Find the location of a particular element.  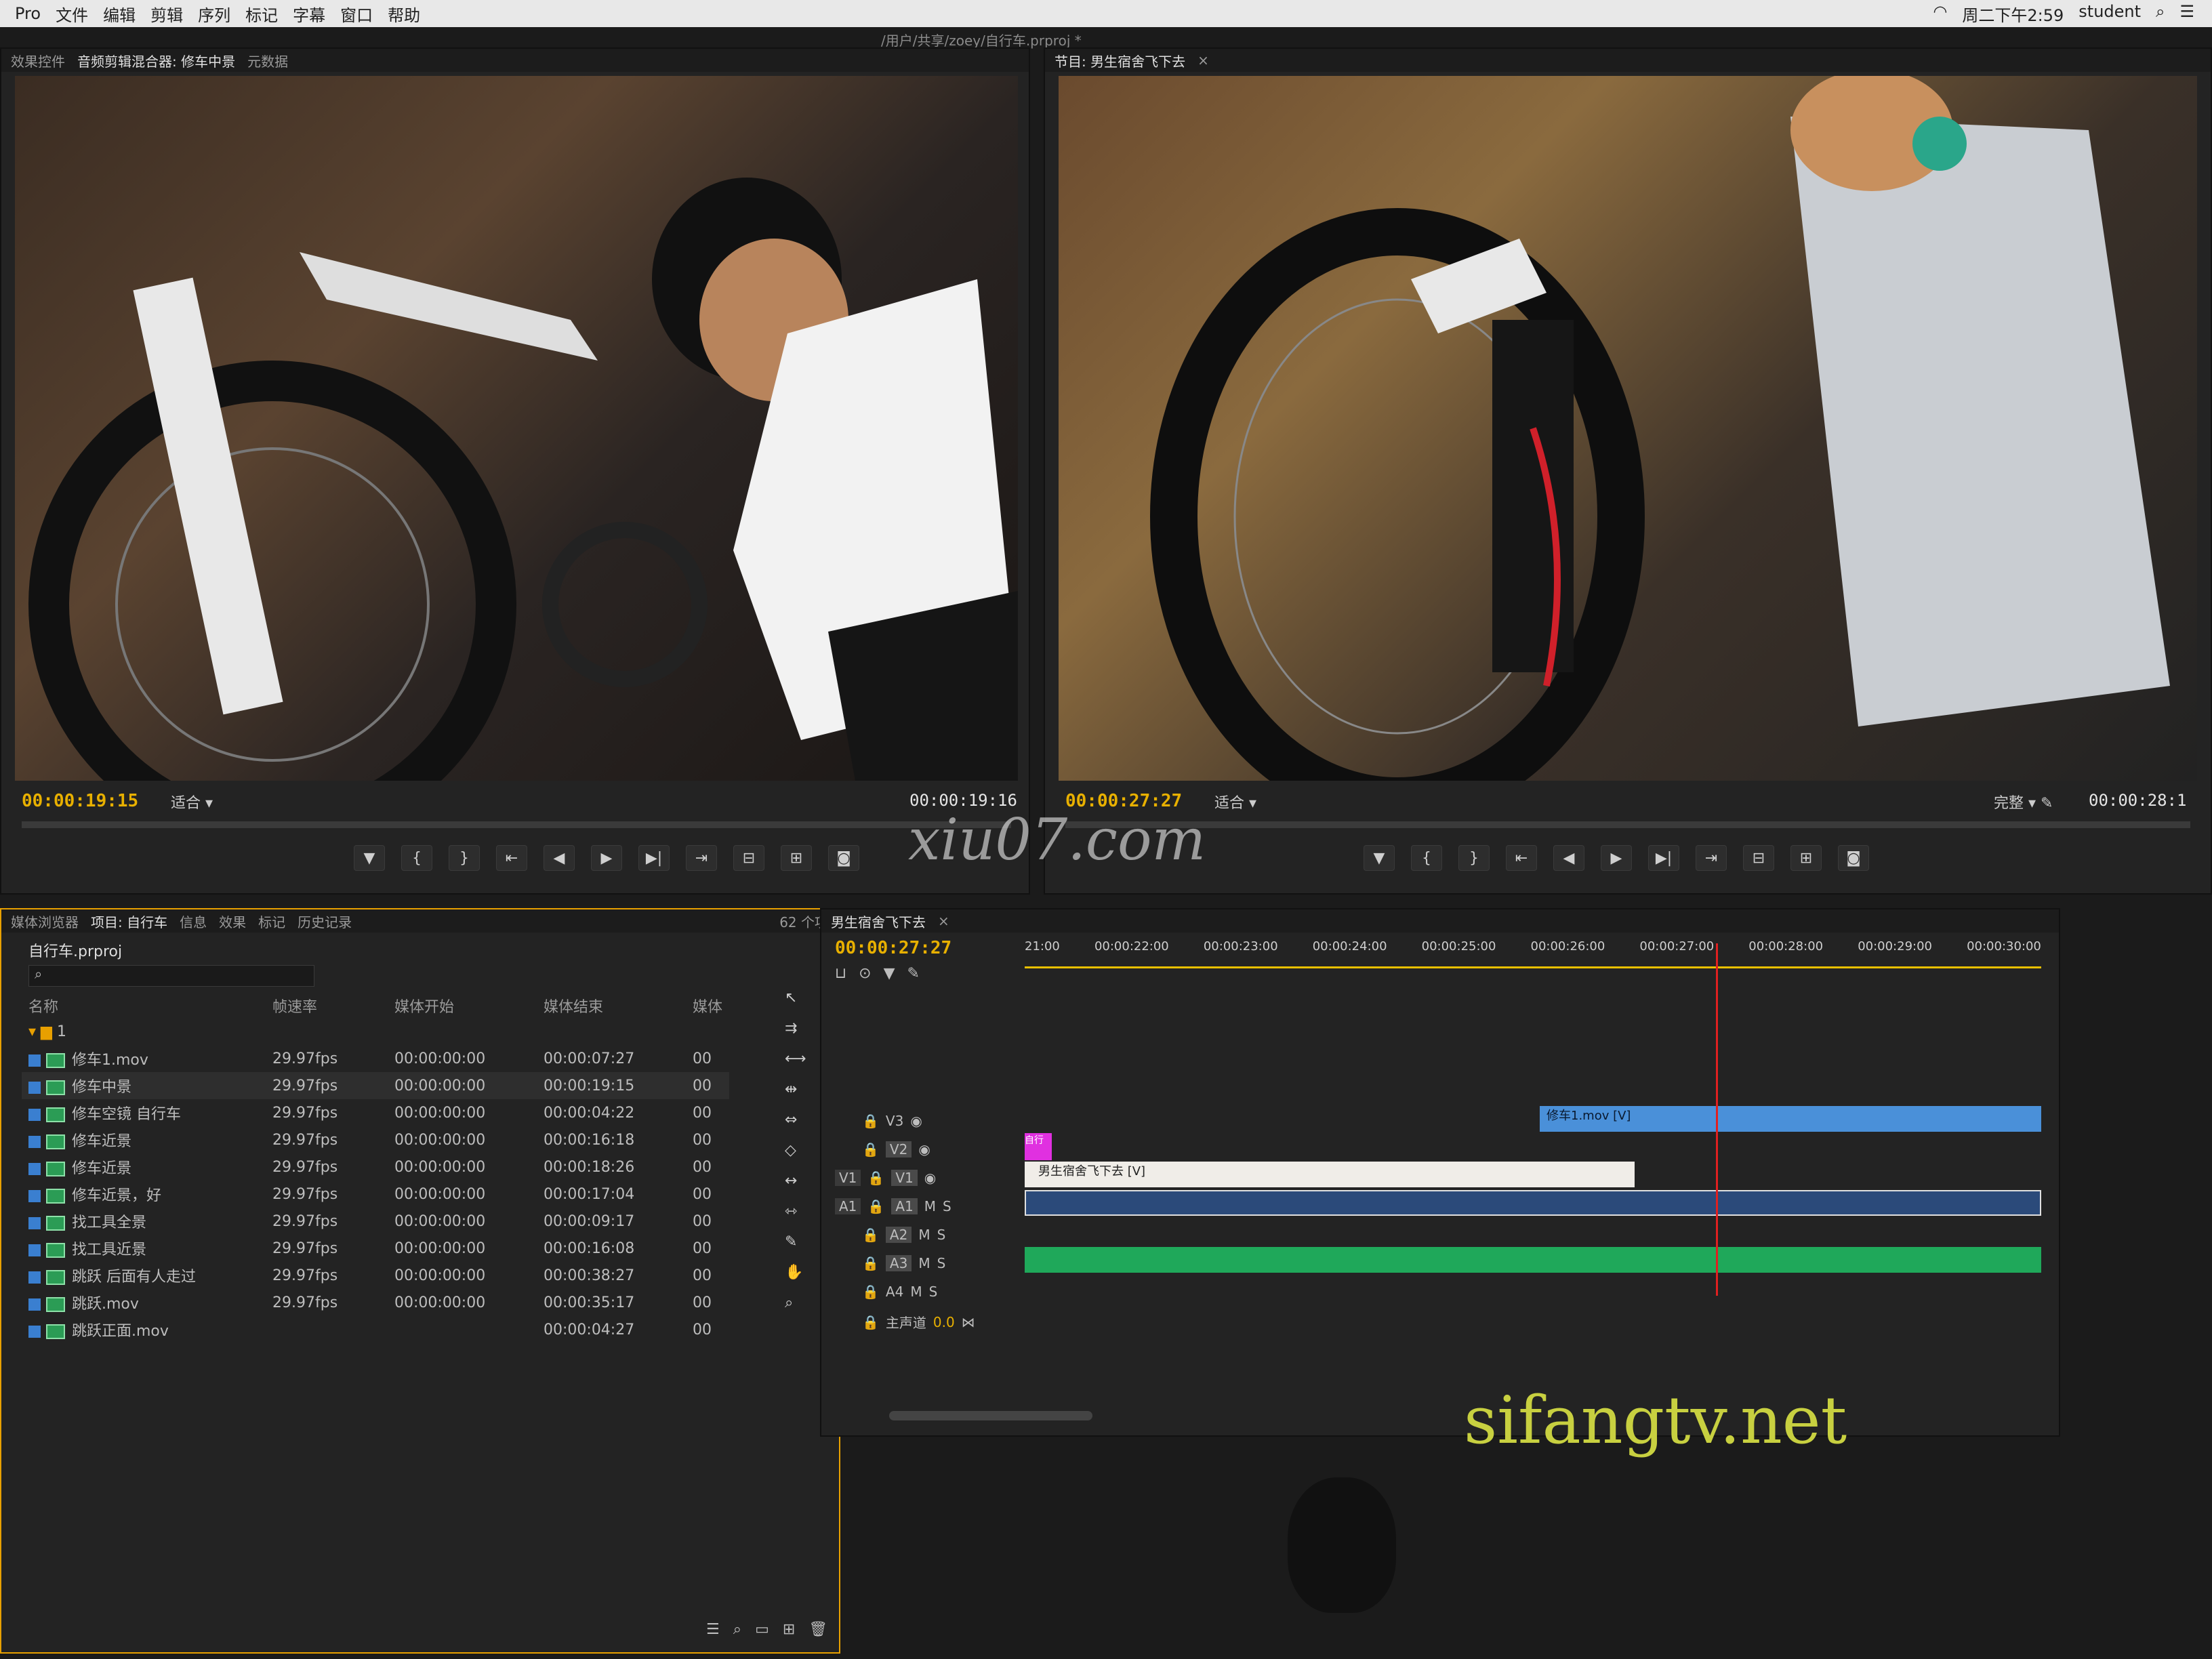

table-row: 修车近景 29.97fps 00:00:00:00 00:00:18:26 00 is located at coordinates (375, 1167).